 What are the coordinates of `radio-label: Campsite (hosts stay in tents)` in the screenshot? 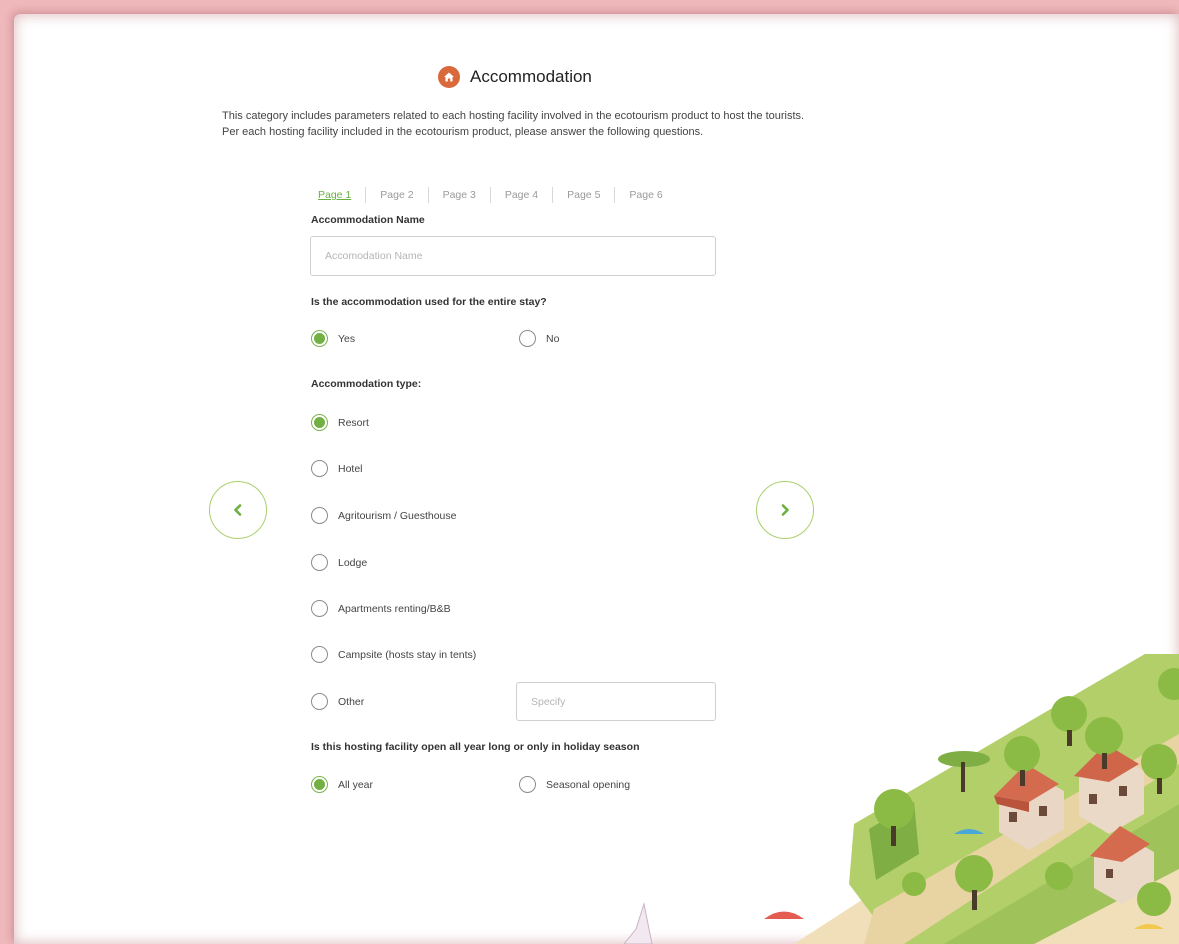 It's located at (407, 654).